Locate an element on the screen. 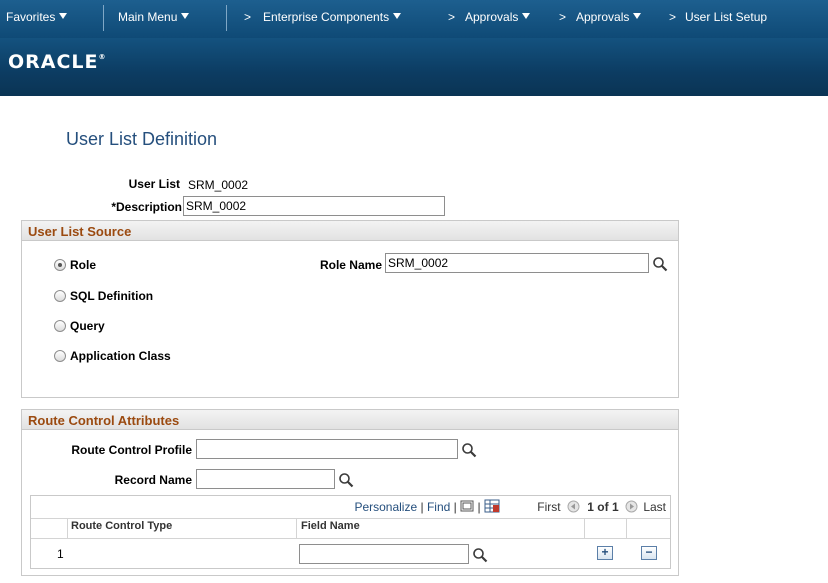 The width and height of the screenshot is (828, 583). query-option-label: Query is located at coordinates (87, 326).